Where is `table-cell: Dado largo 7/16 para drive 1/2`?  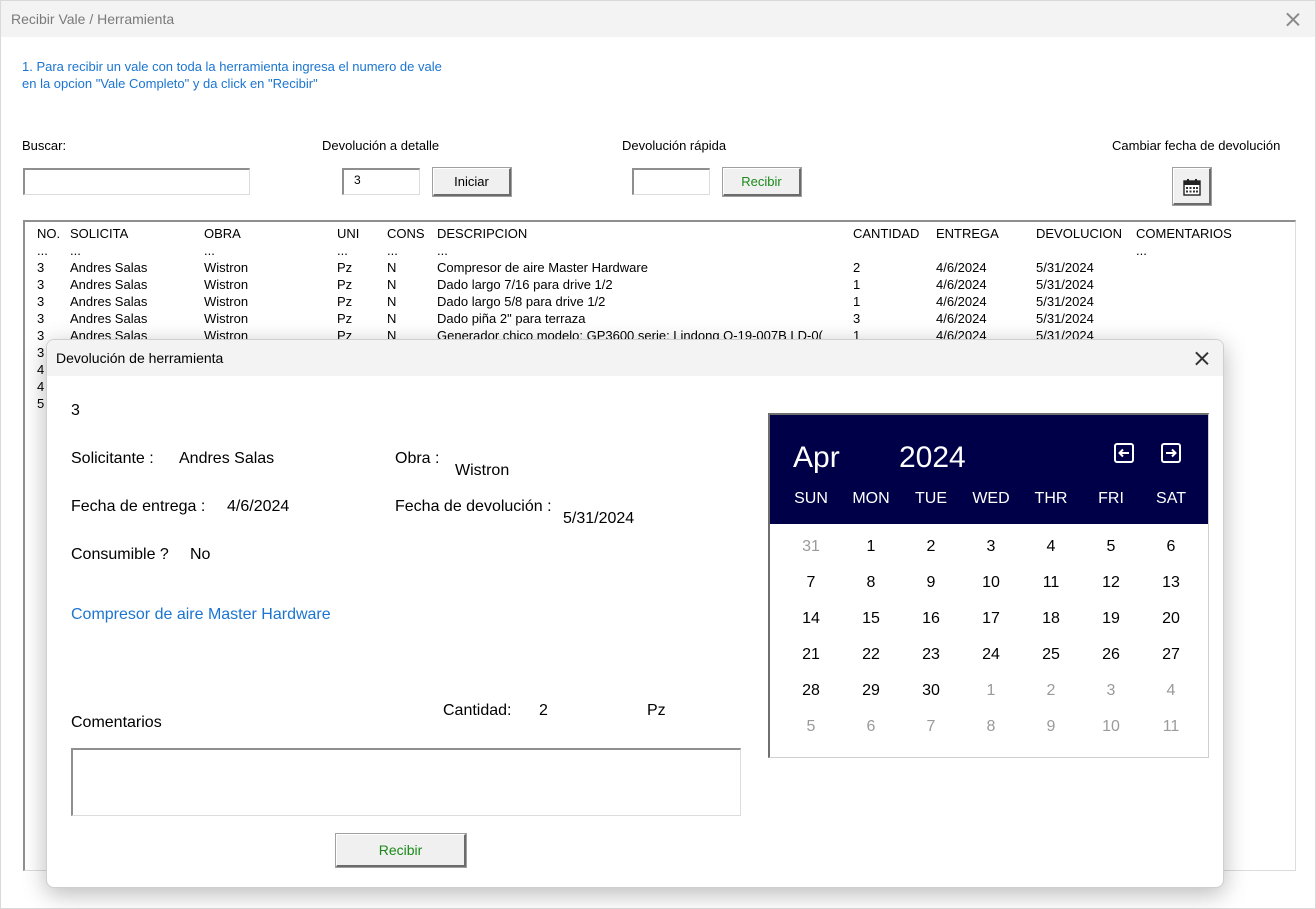
table-cell: Dado largo 7/16 para drive 1/2 is located at coordinates (525, 284).